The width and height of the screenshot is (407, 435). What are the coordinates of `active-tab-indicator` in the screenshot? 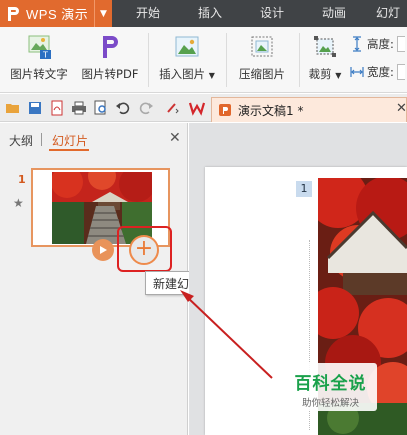 It's located at (69, 150).